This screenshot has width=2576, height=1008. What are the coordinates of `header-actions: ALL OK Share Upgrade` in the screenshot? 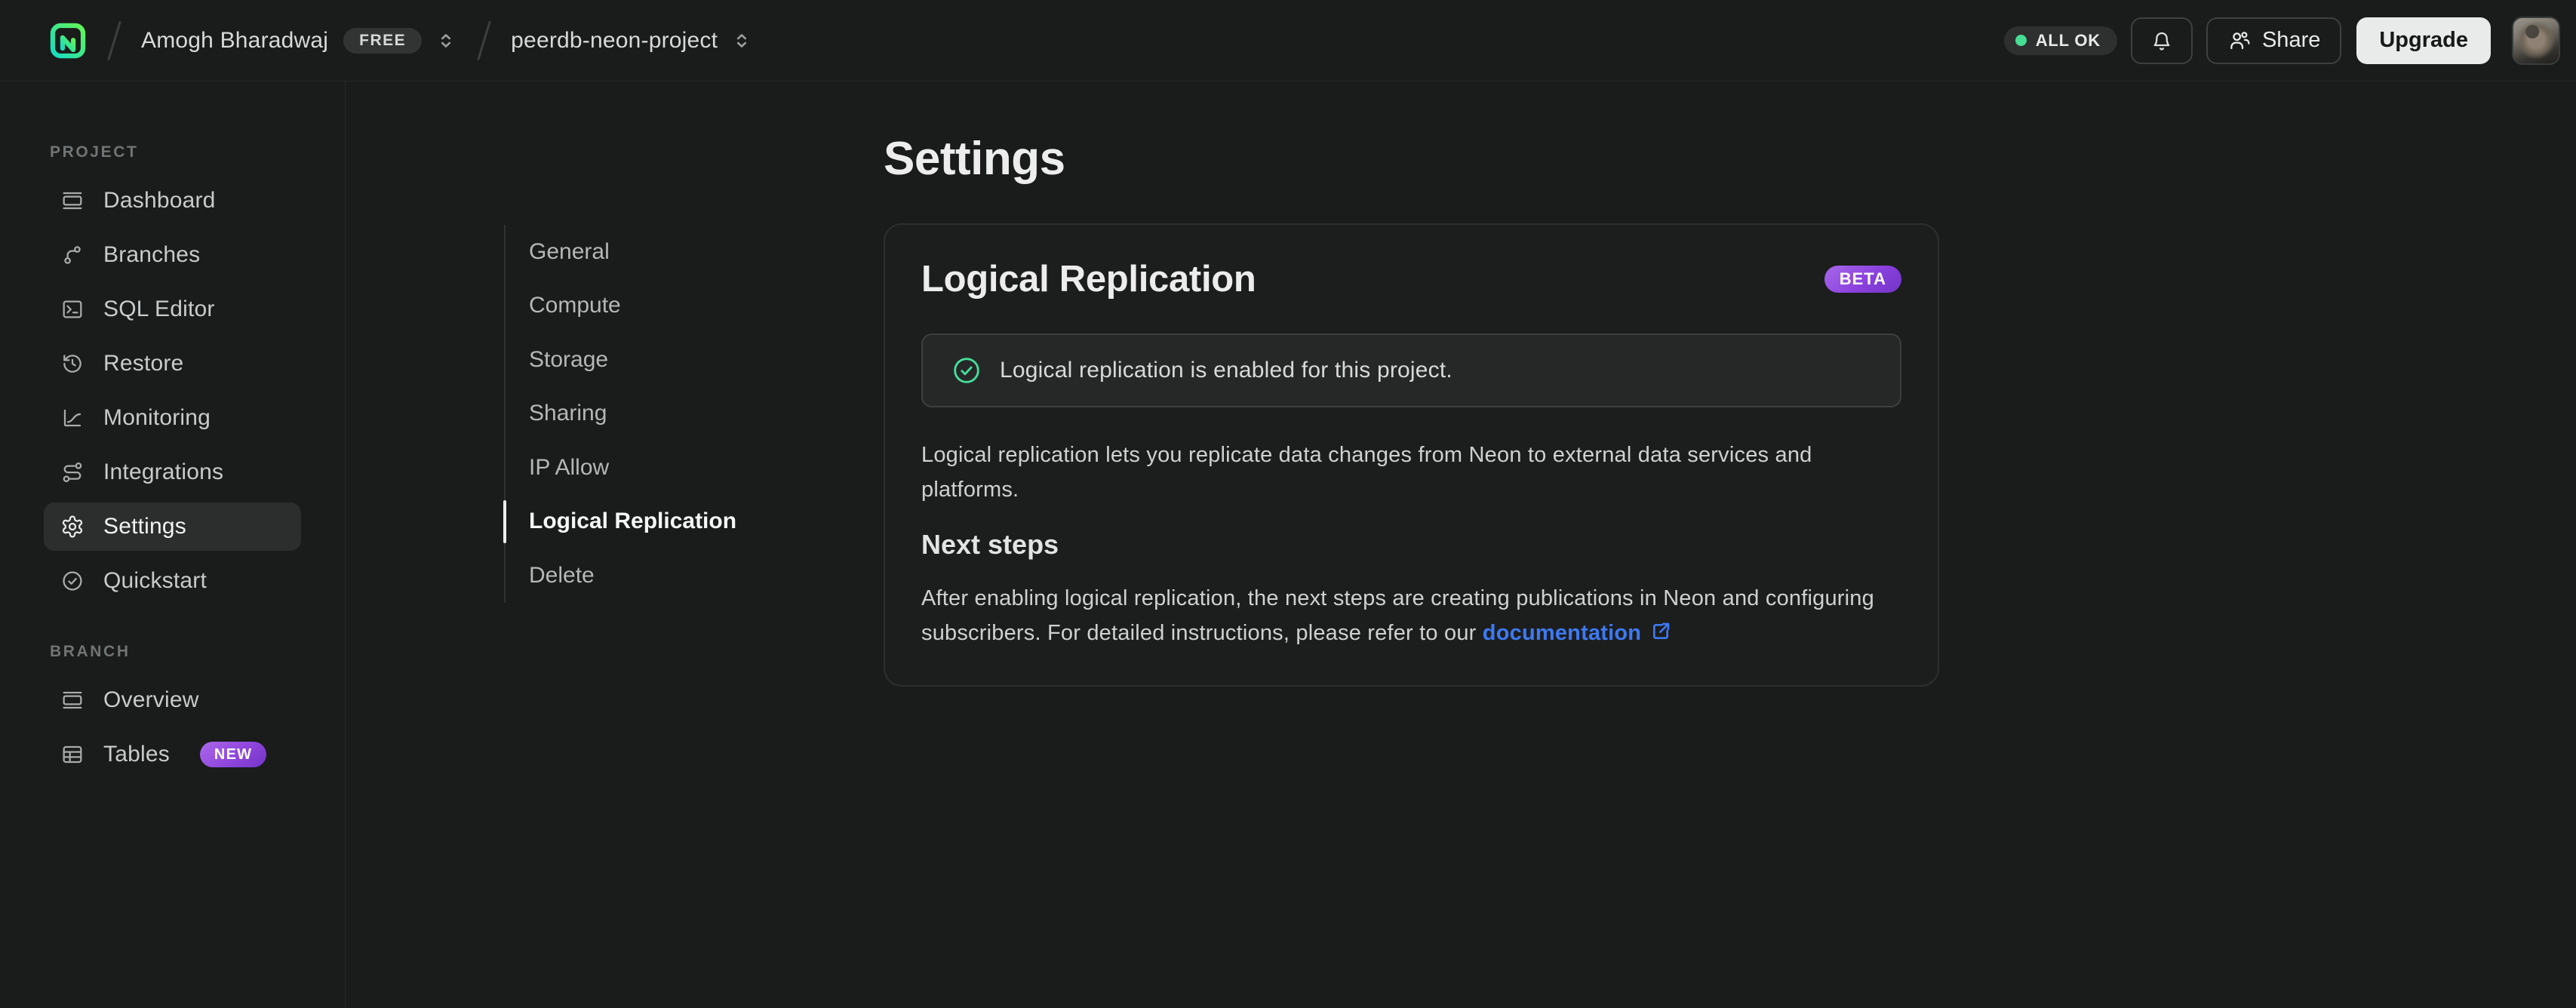 It's located at (2281, 40).